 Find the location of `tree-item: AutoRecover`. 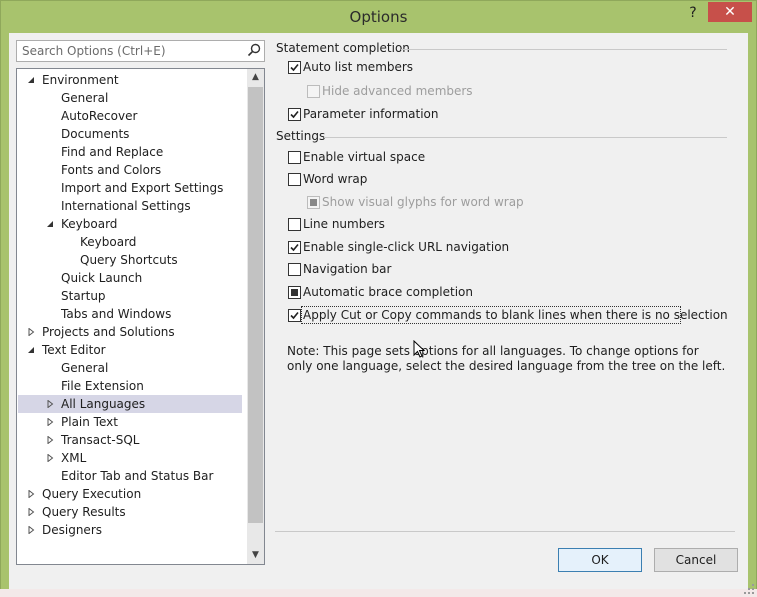

tree-item: AutoRecover is located at coordinates (130, 116).